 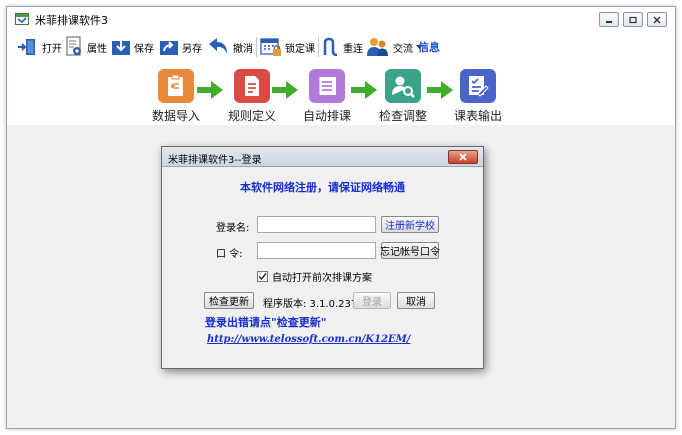 What do you see at coordinates (266, 322) in the screenshot?
I see `login-error-tip: 登录出错请点"检查更新"` at bounding box center [266, 322].